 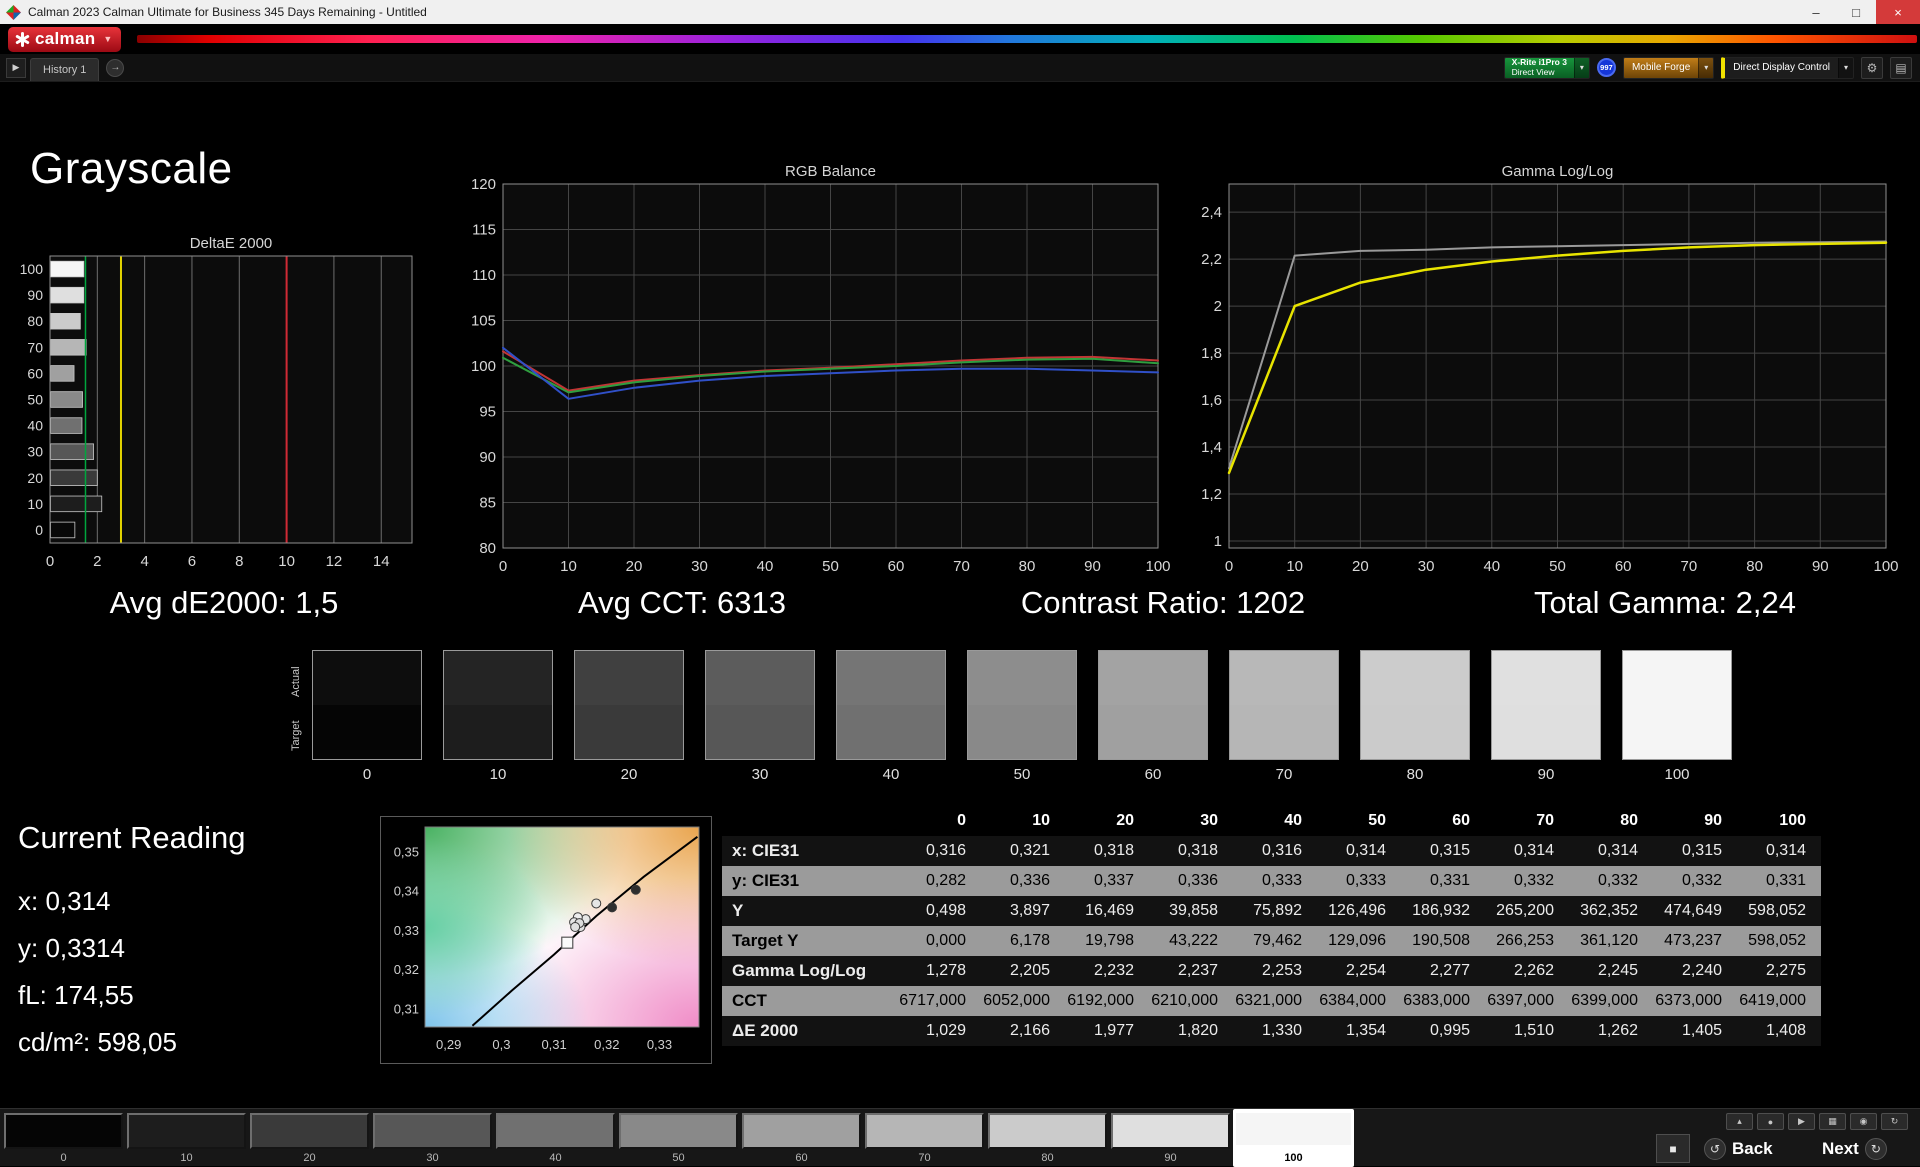 What do you see at coordinates (1153, 774) in the screenshot?
I see `swatch-level-label: 60` at bounding box center [1153, 774].